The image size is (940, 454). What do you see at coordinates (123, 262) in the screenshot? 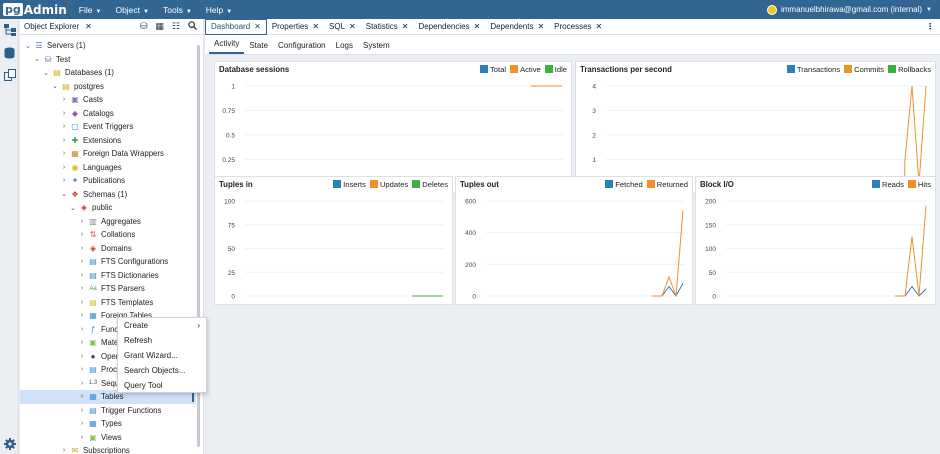
I see `tree-node-fts-configurations: › ▤ FTS Configurations` at bounding box center [123, 262].